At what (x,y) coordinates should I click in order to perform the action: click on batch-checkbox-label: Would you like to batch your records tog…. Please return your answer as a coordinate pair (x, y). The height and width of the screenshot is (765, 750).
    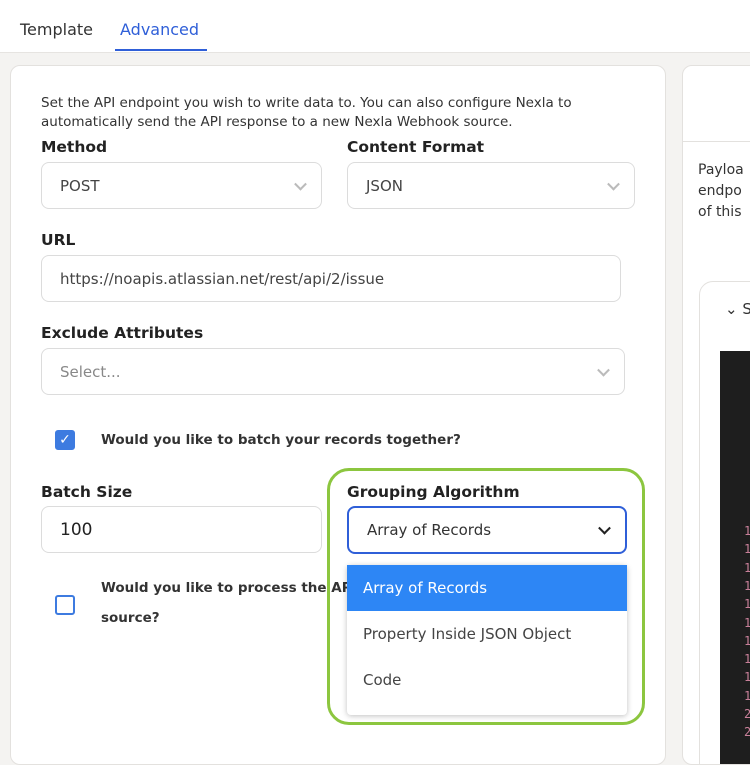
    Looking at the image, I should click on (281, 440).